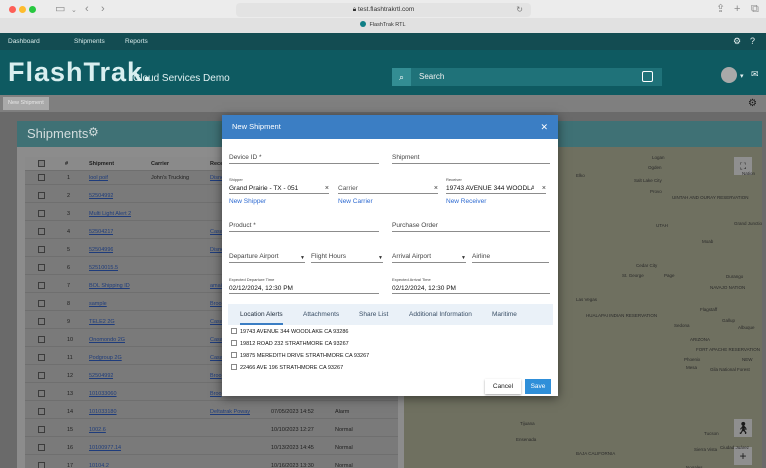 The image size is (766, 468). What do you see at coordinates (720, 9) in the screenshot?
I see `share-icon: ⇪` at bounding box center [720, 9].